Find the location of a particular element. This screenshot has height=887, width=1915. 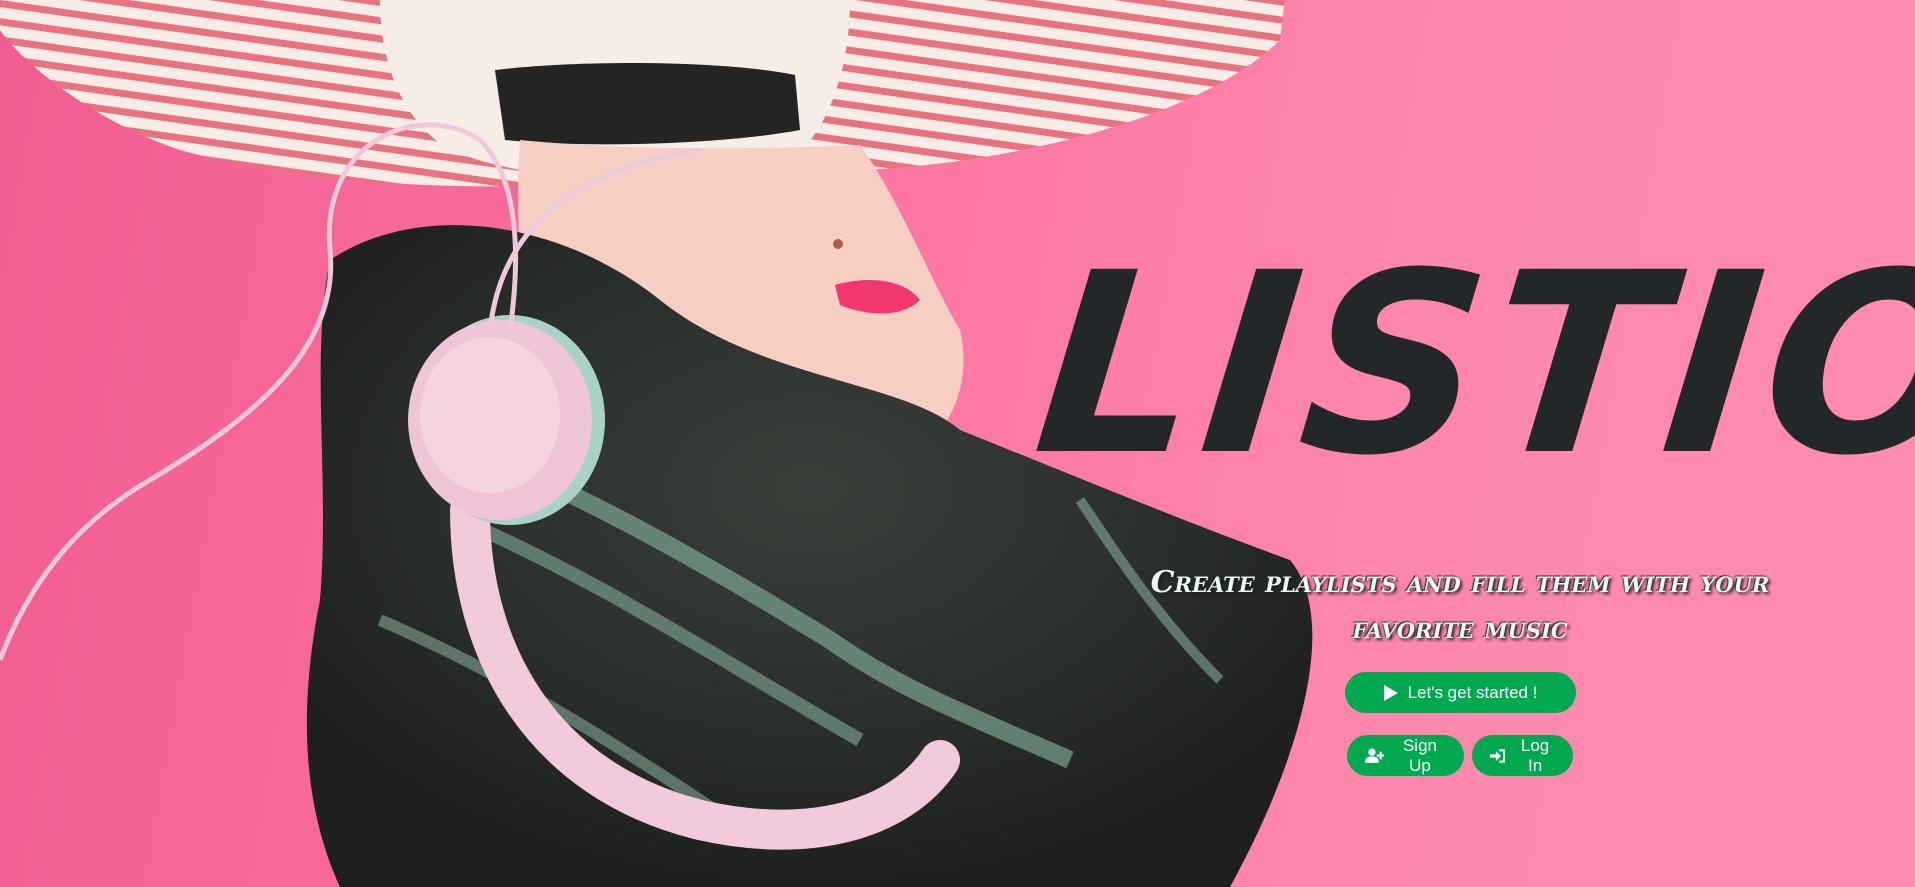

sign-up-label: Sign Up is located at coordinates (1419, 755).